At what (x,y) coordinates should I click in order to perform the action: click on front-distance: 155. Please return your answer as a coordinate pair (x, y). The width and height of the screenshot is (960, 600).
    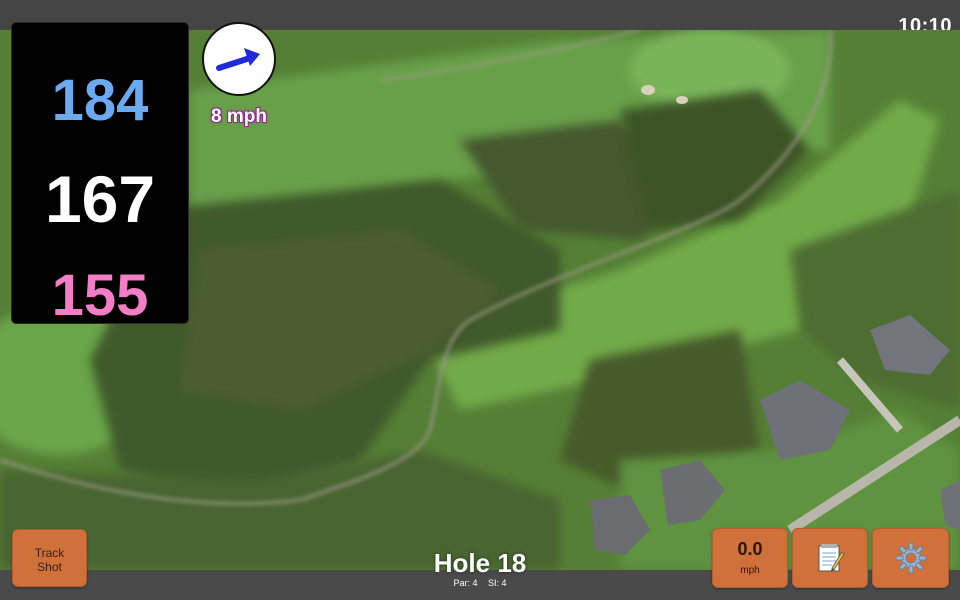
    Looking at the image, I should click on (100, 295).